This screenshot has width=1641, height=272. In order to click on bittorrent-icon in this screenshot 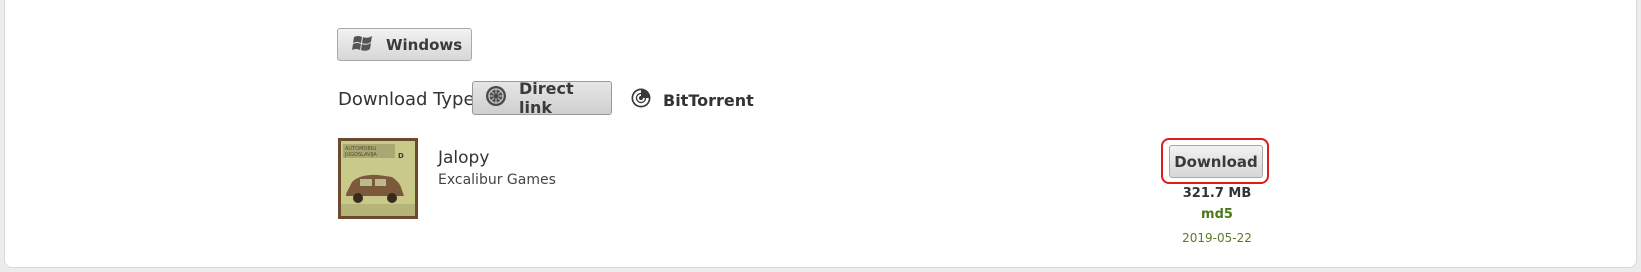, I will do `click(641, 100)`.